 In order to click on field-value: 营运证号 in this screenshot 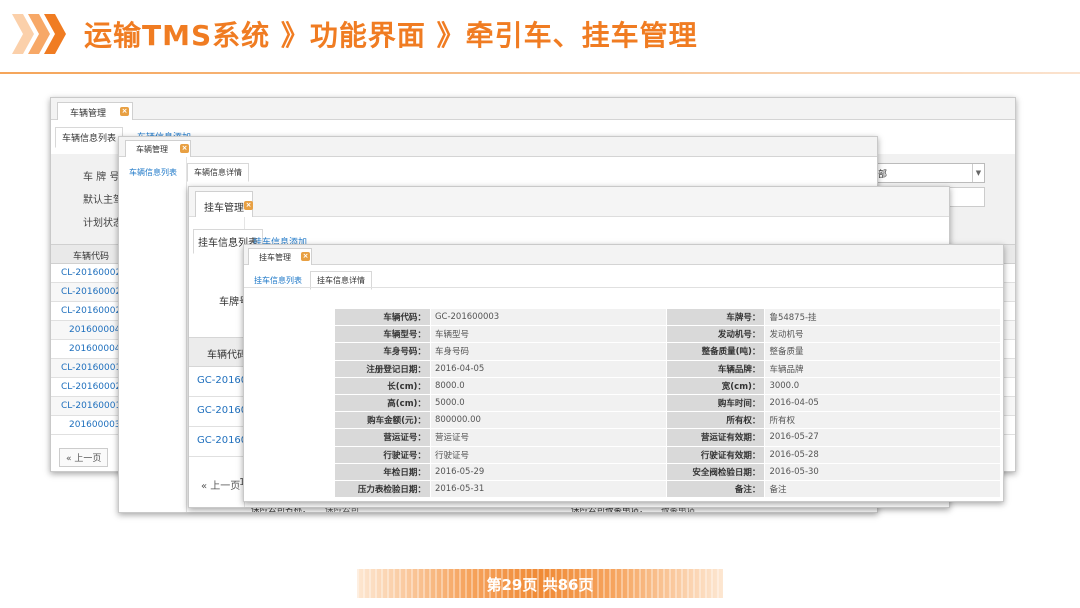, I will do `click(548, 437)`.